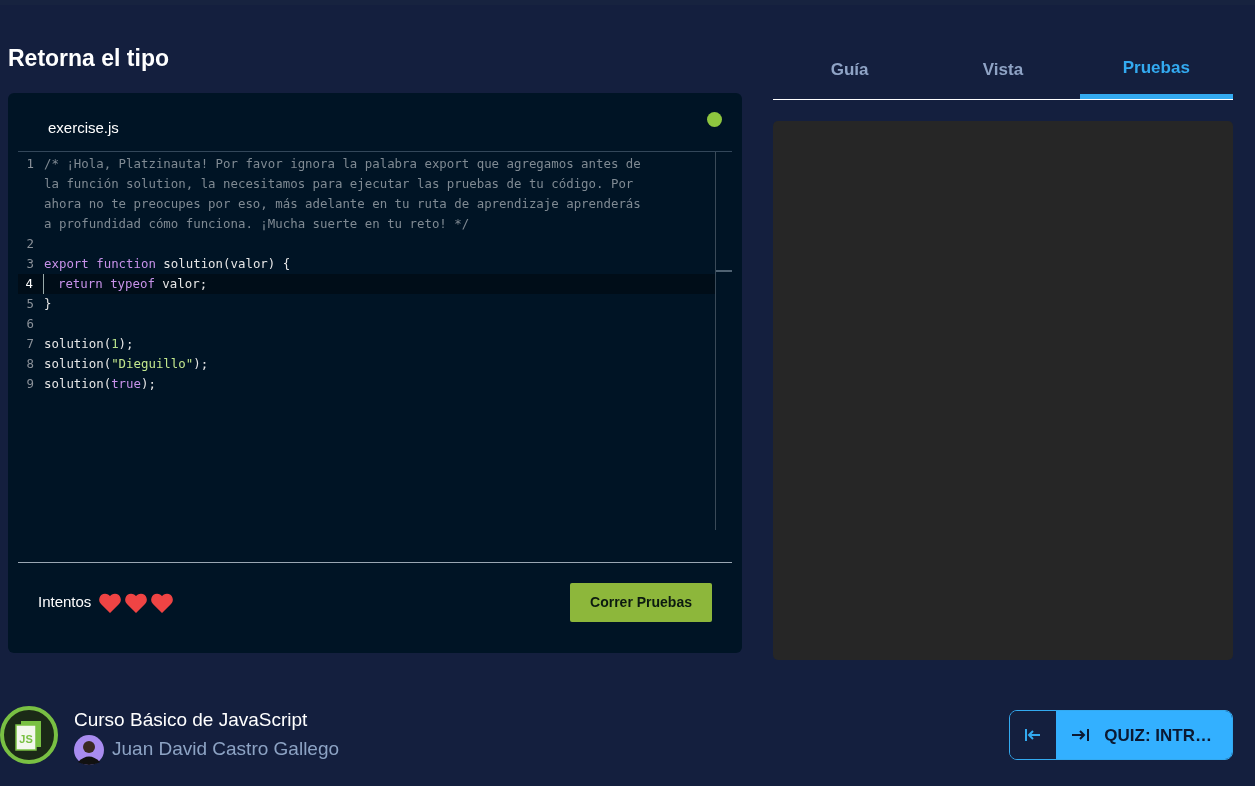 This screenshot has height=786, width=1255. What do you see at coordinates (850, 75) in the screenshot?
I see `tab: Guía` at bounding box center [850, 75].